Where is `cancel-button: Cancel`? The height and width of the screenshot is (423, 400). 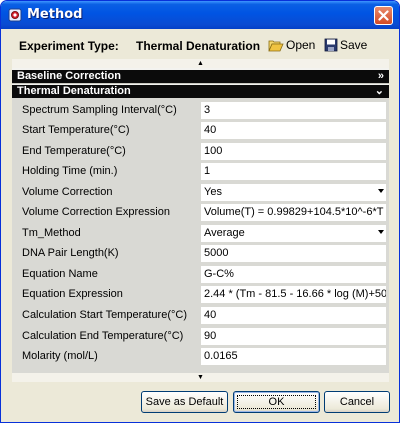 cancel-button: Cancel is located at coordinates (357, 402).